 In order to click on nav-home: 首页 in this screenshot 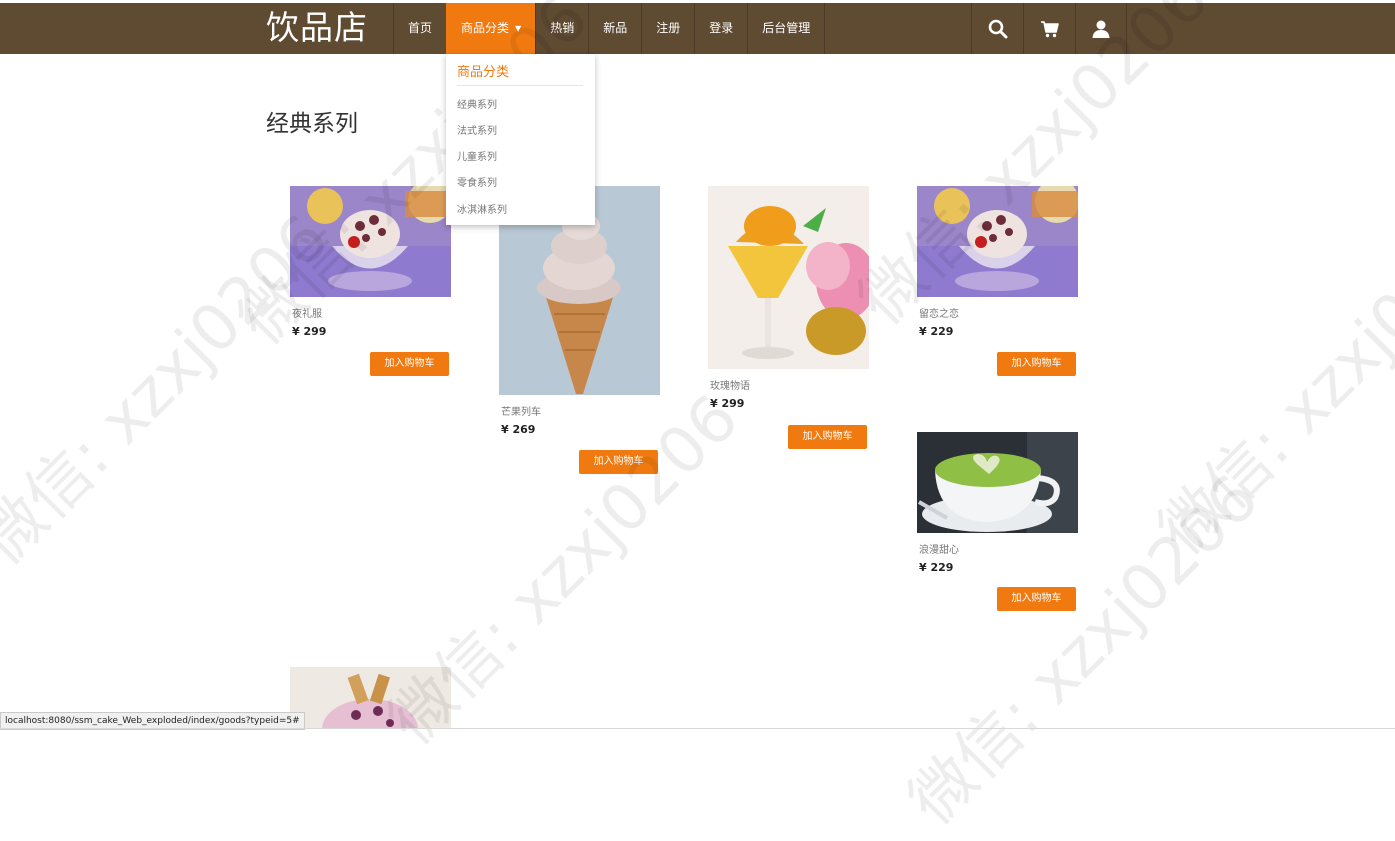, I will do `click(419, 28)`.